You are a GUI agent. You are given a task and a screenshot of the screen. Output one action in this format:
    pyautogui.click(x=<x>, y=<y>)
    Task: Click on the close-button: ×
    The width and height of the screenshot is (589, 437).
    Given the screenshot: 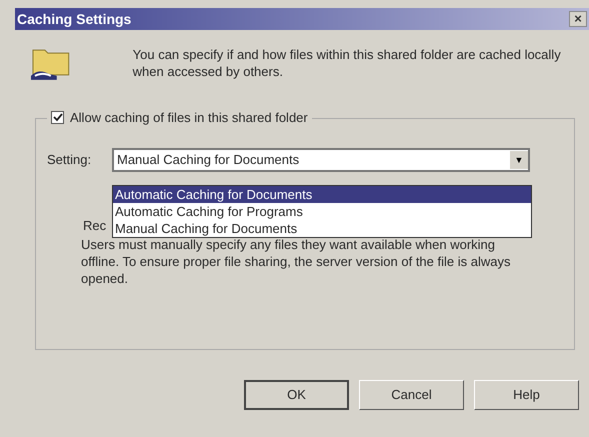 What is the action you would take?
    pyautogui.click(x=578, y=19)
    